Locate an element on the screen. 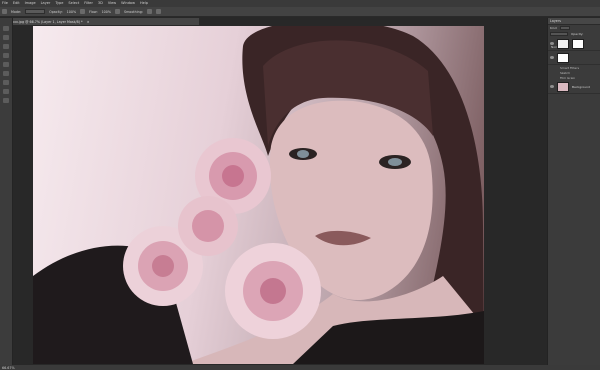  gradient-tool-icon is located at coordinates (6, 82).